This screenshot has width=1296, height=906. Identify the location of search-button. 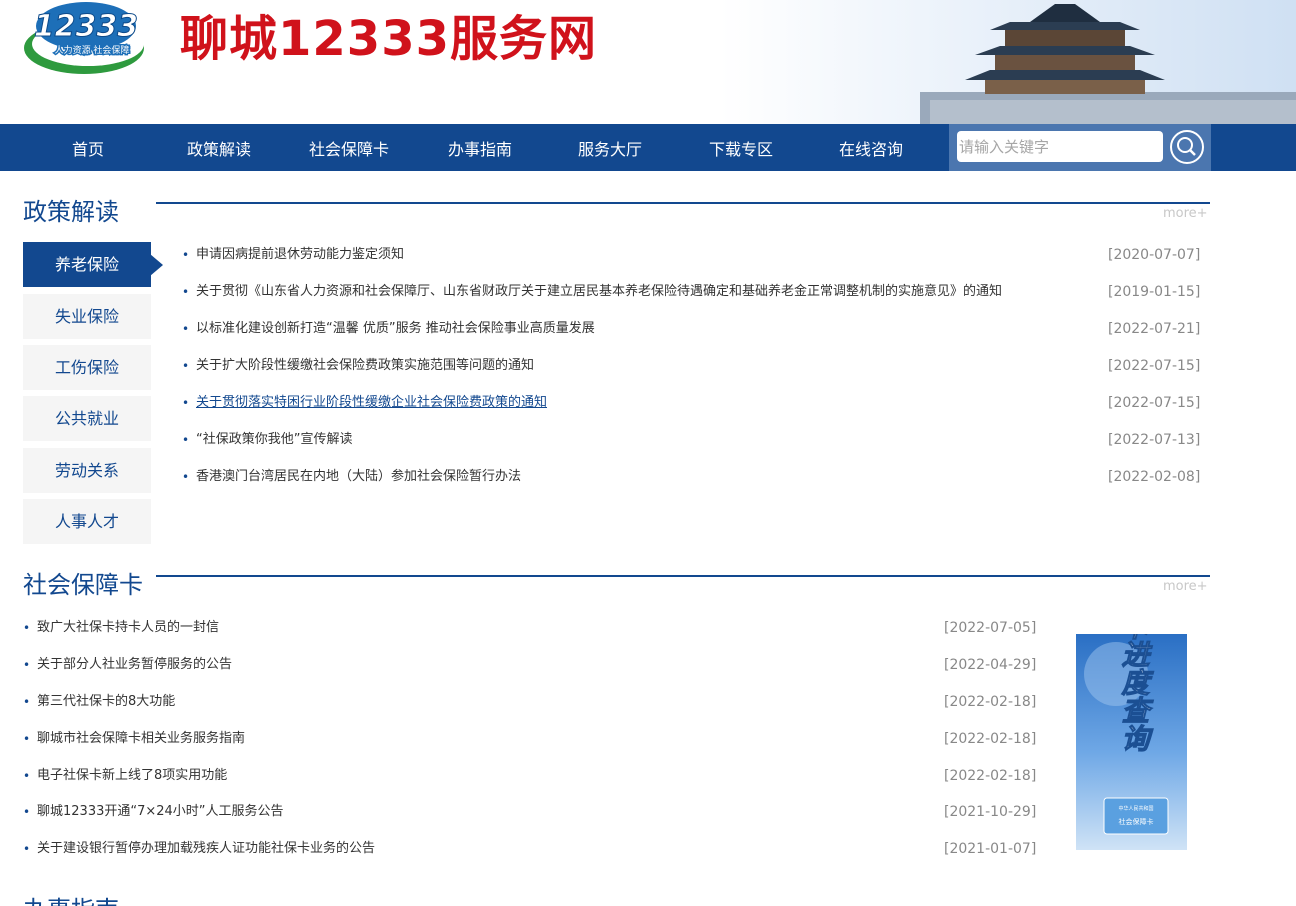
(1187, 147).